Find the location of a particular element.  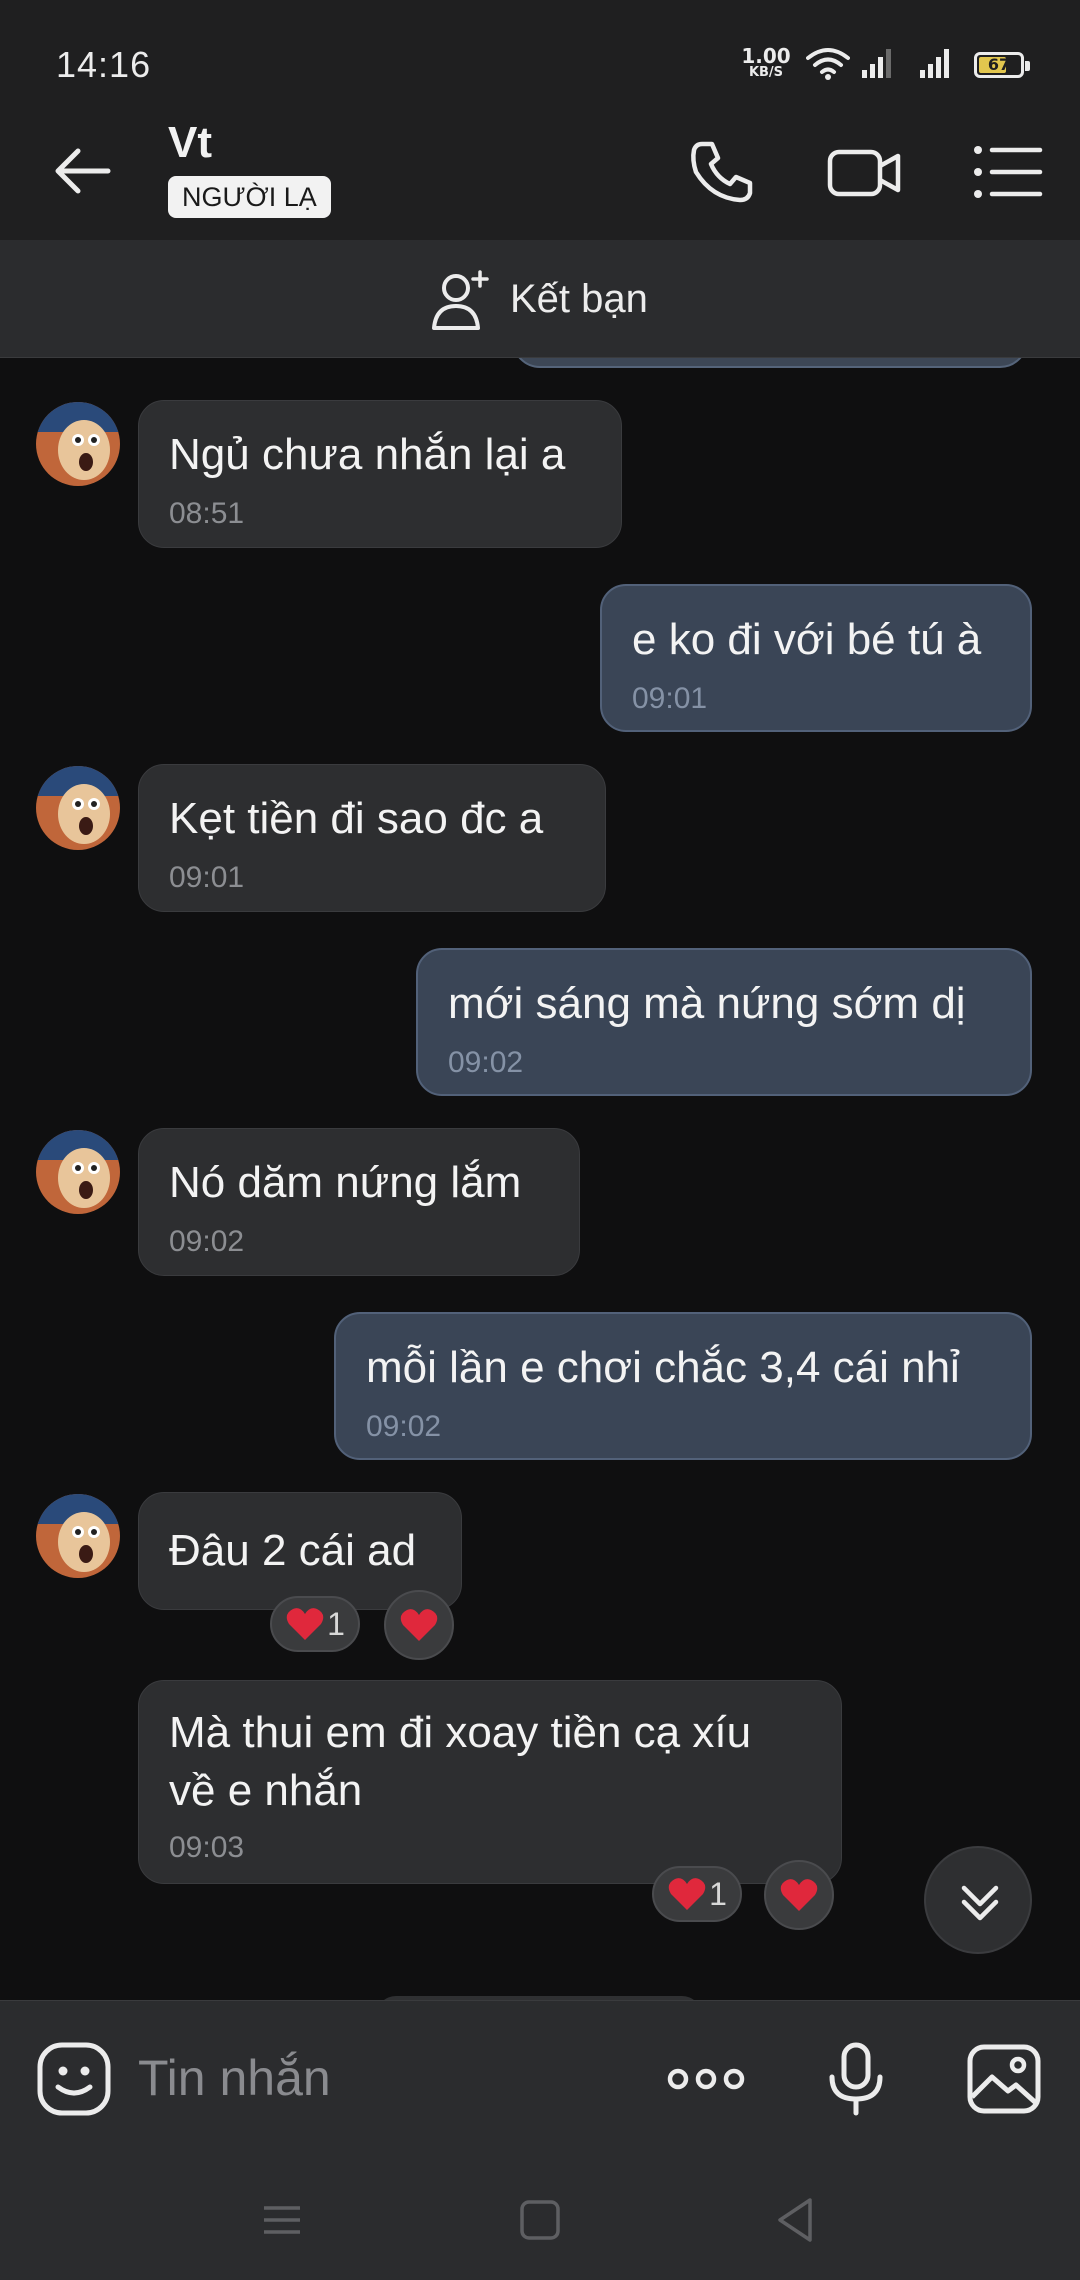

message-time: 09:03 is located at coordinates (207, 1847).